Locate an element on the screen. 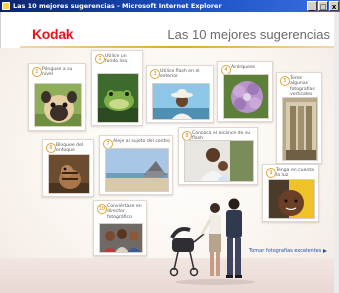 This screenshot has width=340, height=293. tip-card-4: 4 Acérquese is located at coordinates (245, 91).